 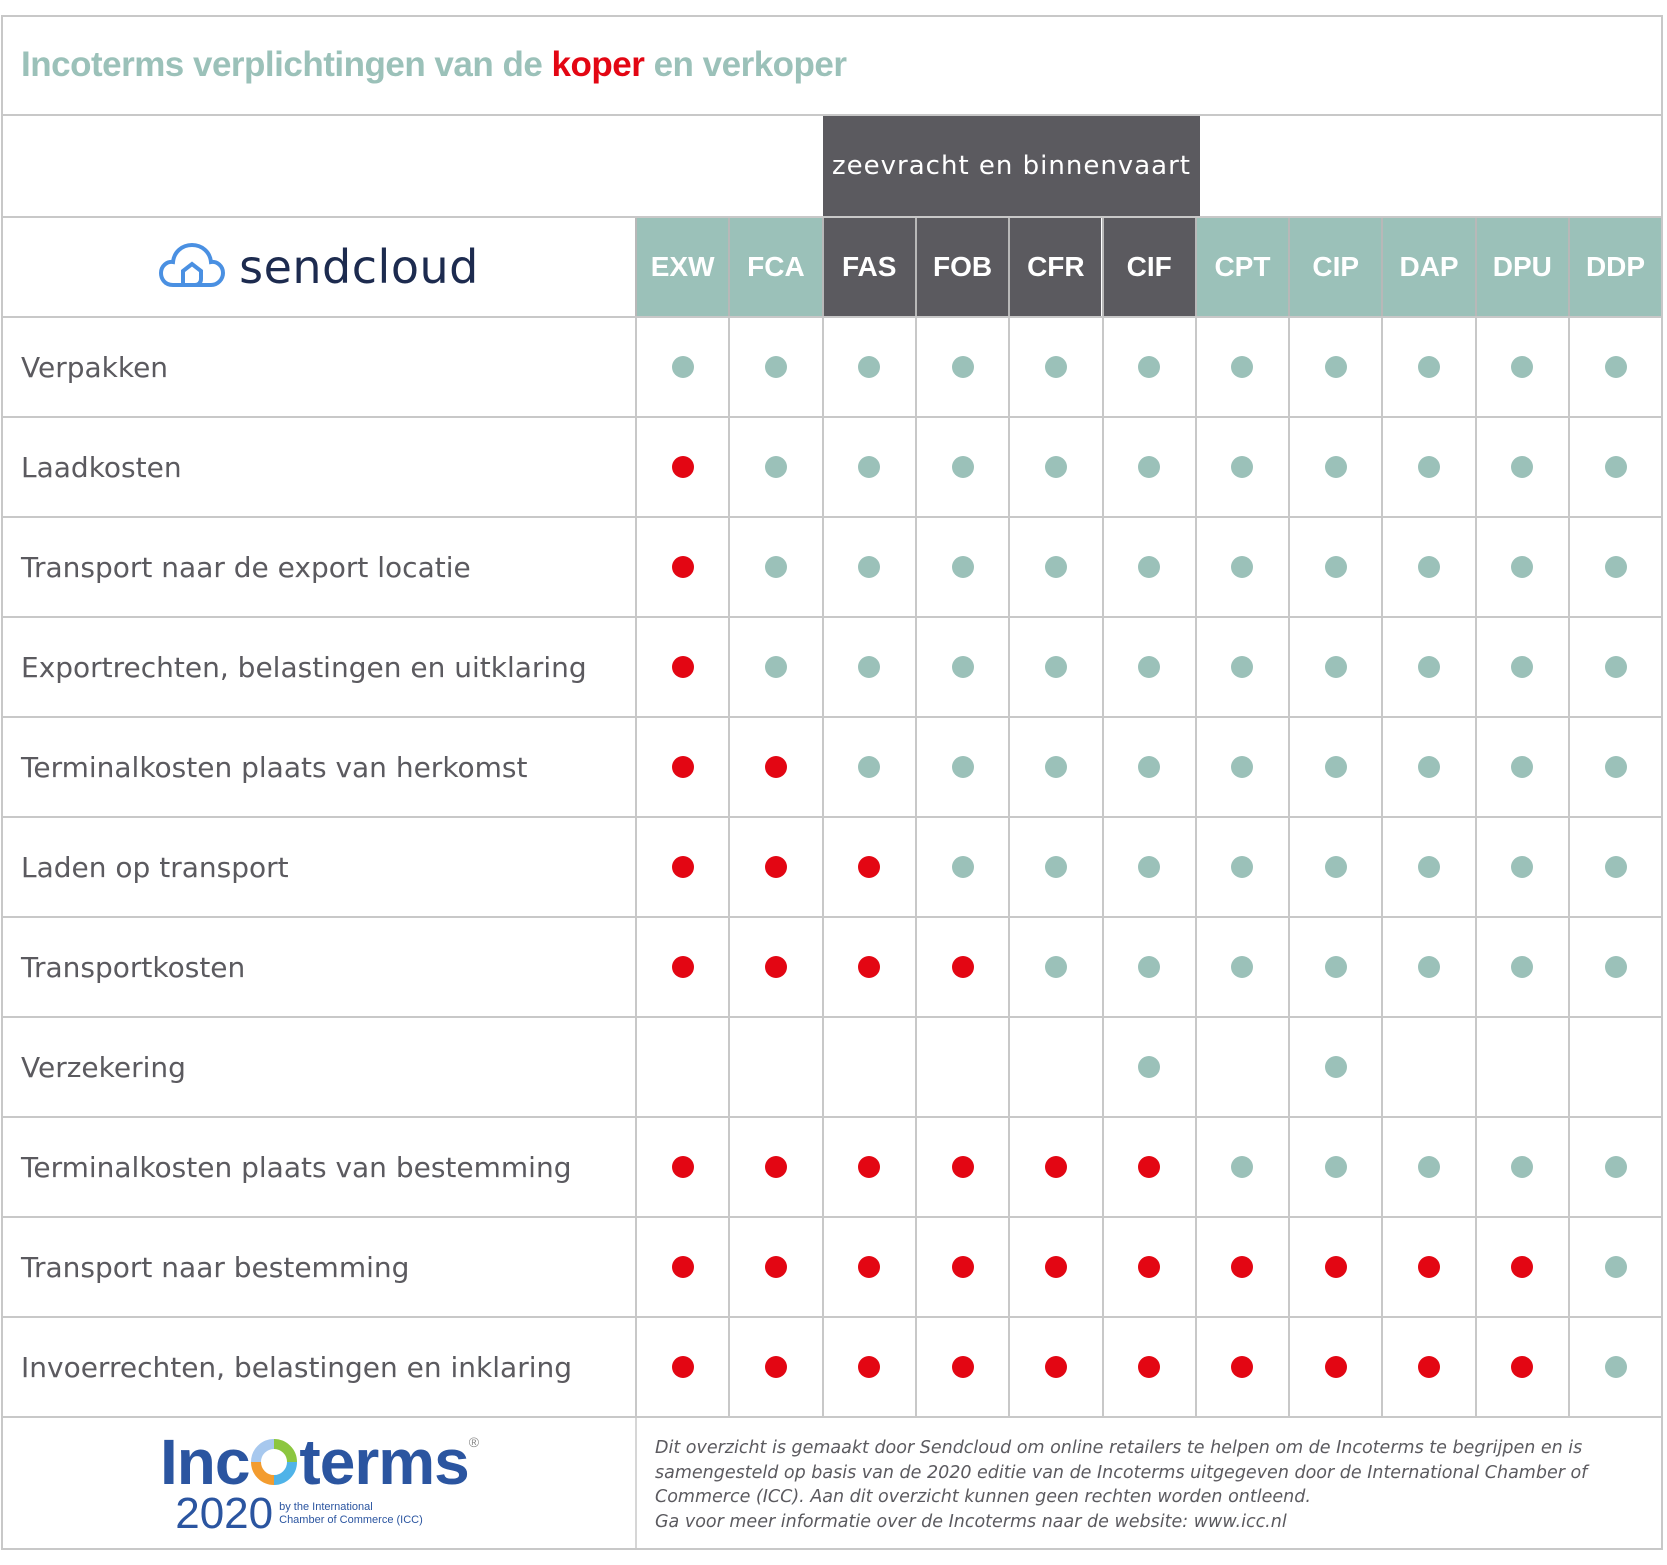 What do you see at coordinates (1521, 267) in the screenshot?
I see `column-header-dpu: DPU` at bounding box center [1521, 267].